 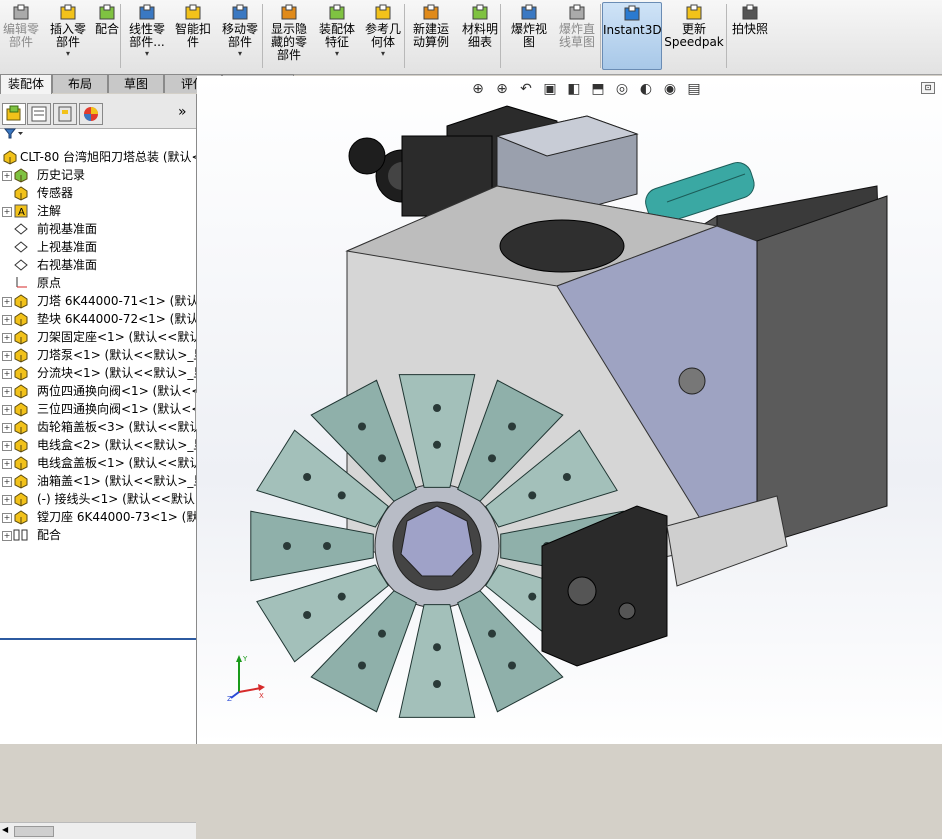 What do you see at coordinates (480, 36) in the screenshot?
I see `bill-of-materials-button: 材料明 细表` at bounding box center [480, 36].